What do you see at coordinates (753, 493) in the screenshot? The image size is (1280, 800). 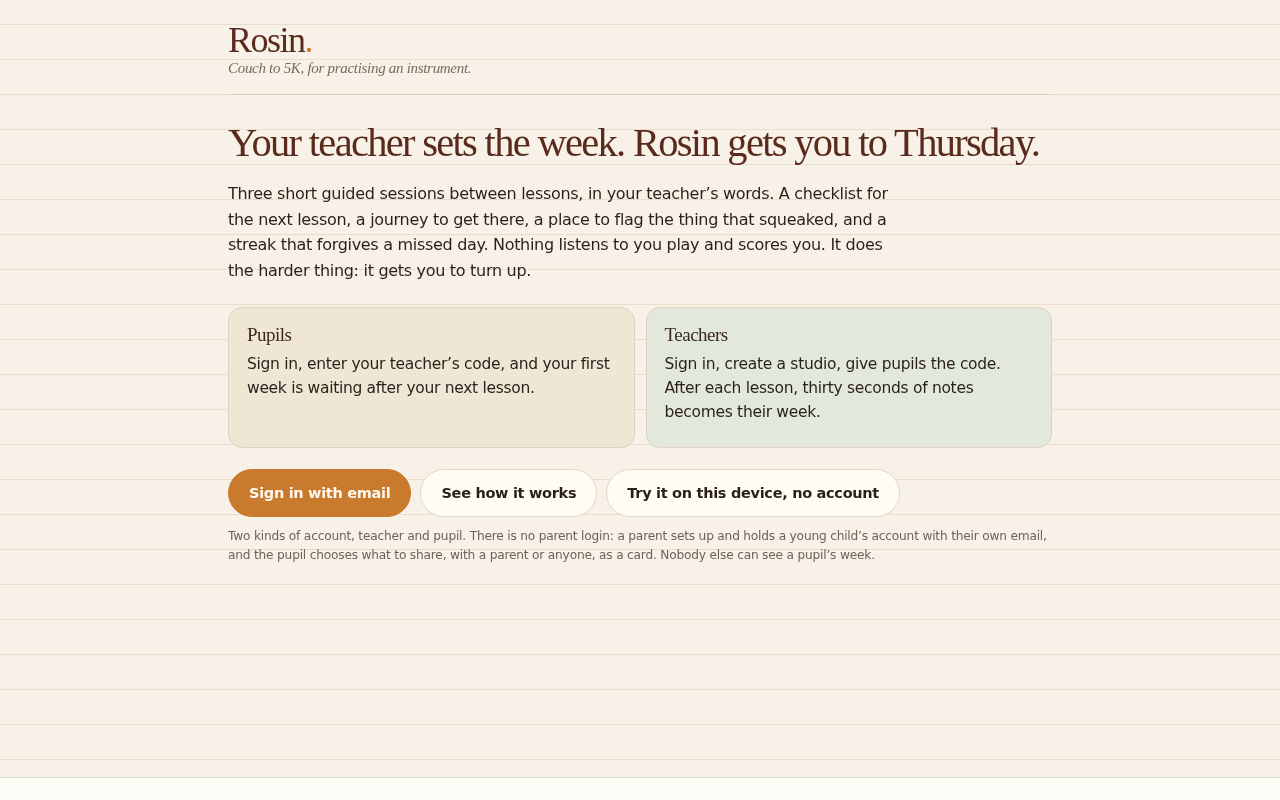 I see `action-button: Try it on this device, no account` at bounding box center [753, 493].